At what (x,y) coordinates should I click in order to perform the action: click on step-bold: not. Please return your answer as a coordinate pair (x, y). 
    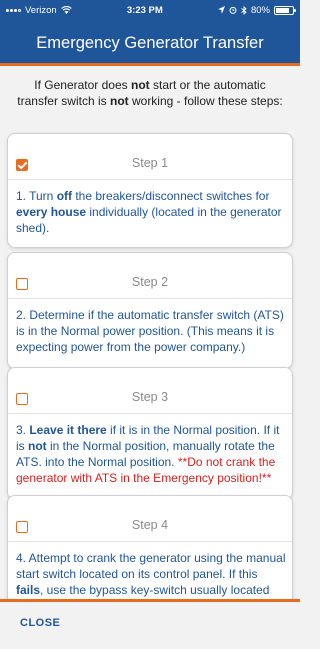
    Looking at the image, I should click on (37, 446).